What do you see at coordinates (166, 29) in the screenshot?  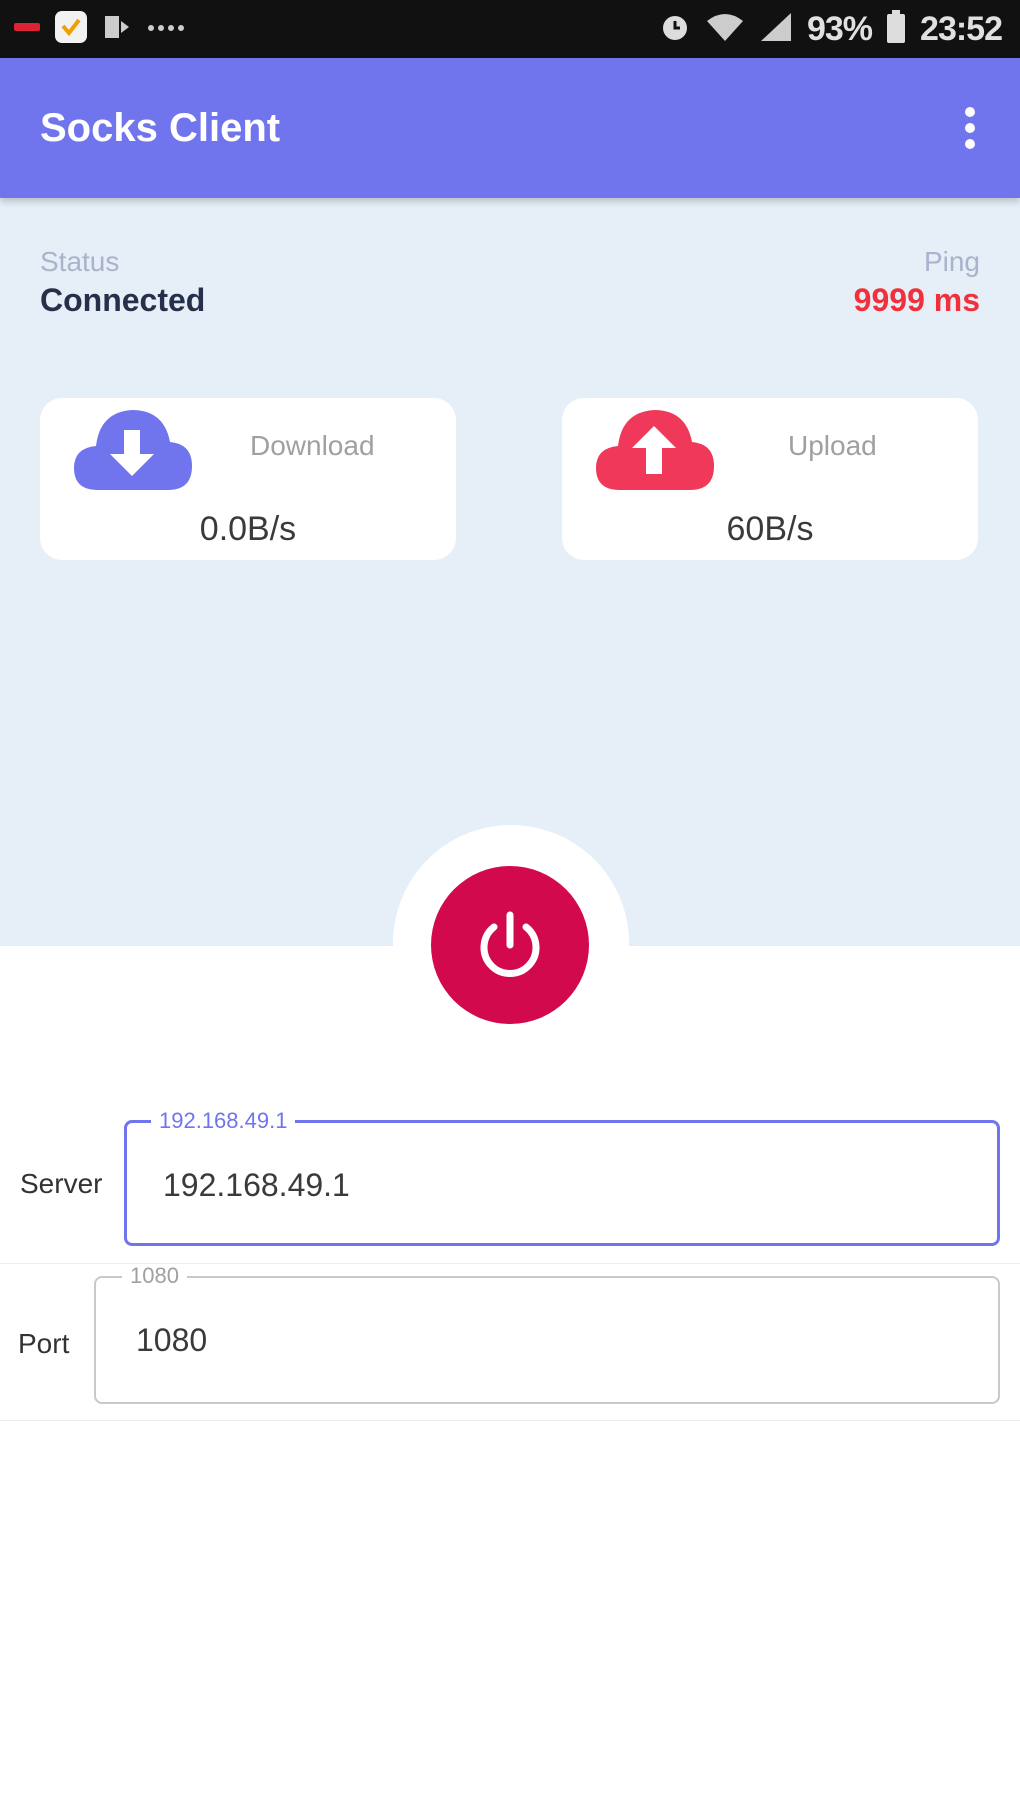 I see `more-icon` at bounding box center [166, 29].